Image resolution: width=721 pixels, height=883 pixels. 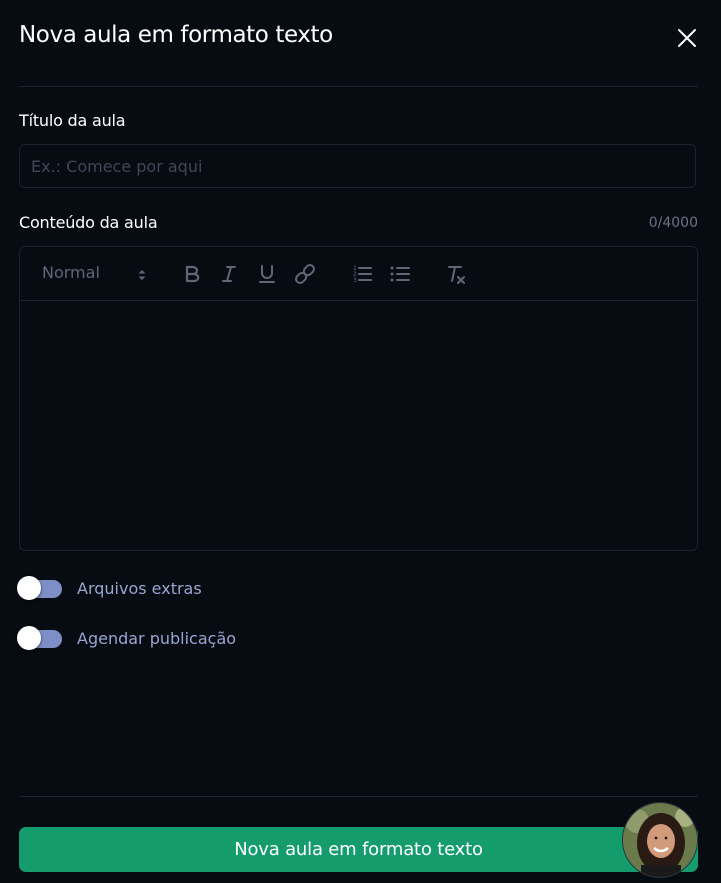 What do you see at coordinates (358, 849) in the screenshot?
I see `submit-button: Nova aula em formato texto` at bounding box center [358, 849].